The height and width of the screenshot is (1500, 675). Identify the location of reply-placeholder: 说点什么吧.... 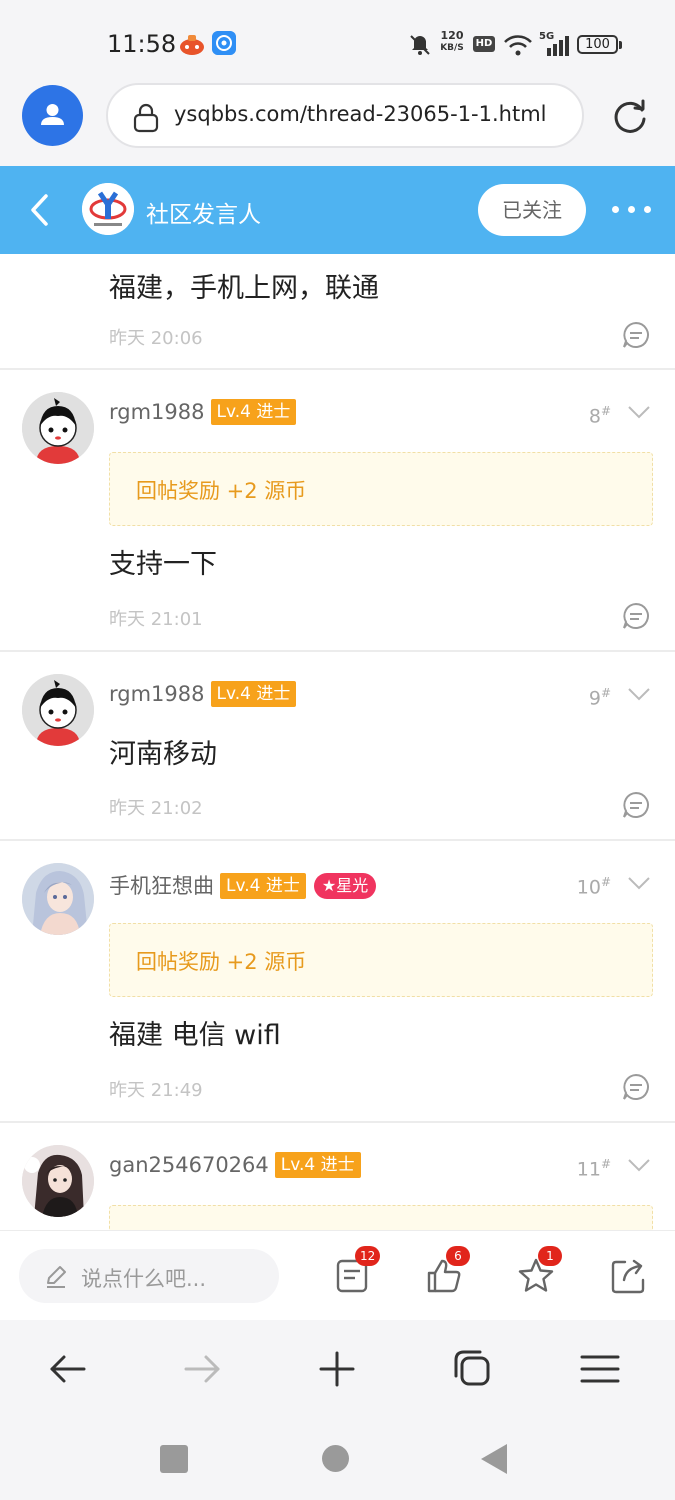
(144, 1279).